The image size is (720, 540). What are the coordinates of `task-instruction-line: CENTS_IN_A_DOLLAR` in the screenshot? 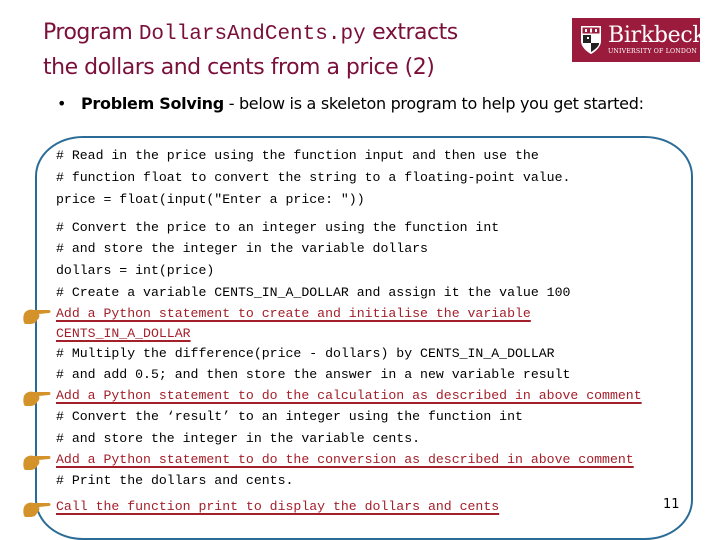 It's located at (123, 334).